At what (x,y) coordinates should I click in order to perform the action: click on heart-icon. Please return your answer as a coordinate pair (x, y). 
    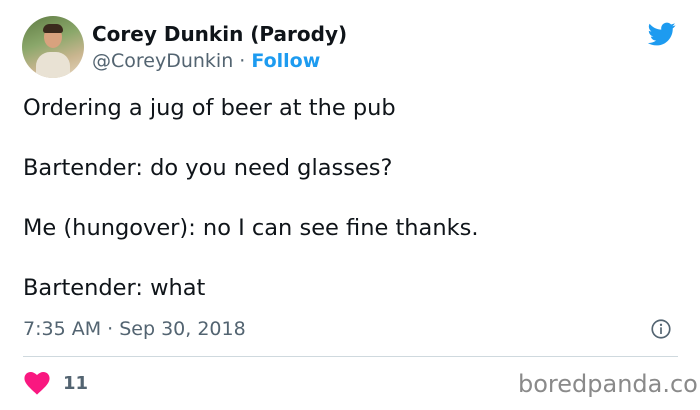
    Looking at the image, I should click on (37, 383).